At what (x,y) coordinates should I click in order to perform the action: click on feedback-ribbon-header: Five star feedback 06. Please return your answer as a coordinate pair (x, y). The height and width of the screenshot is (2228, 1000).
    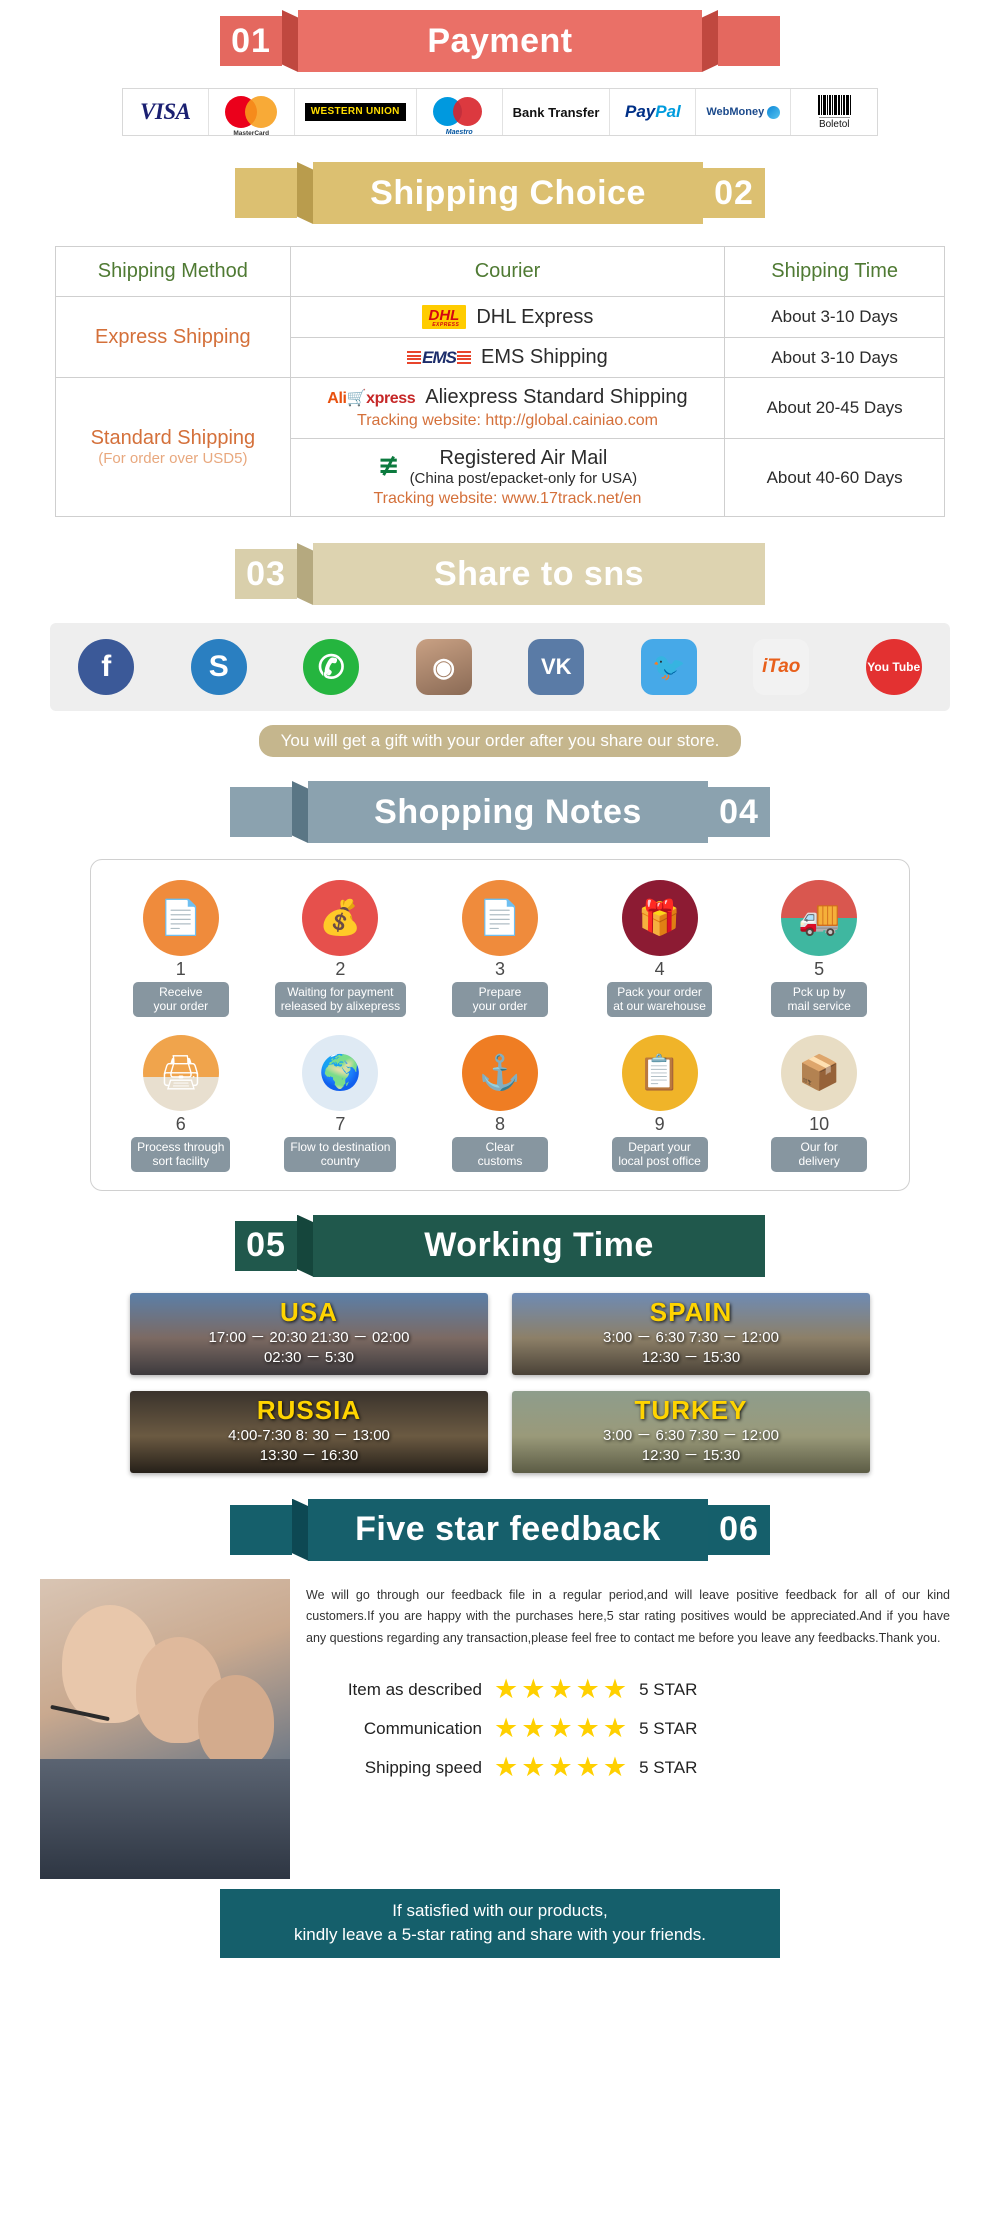
    Looking at the image, I should click on (500, 1529).